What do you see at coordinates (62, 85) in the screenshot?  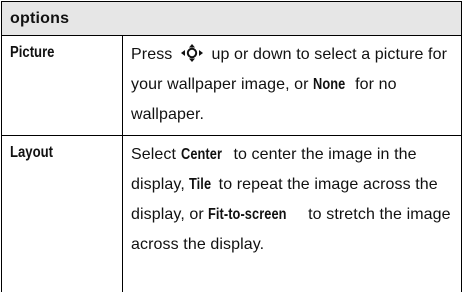 I see `option-name-cell: Picture` at bounding box center [62, 85].